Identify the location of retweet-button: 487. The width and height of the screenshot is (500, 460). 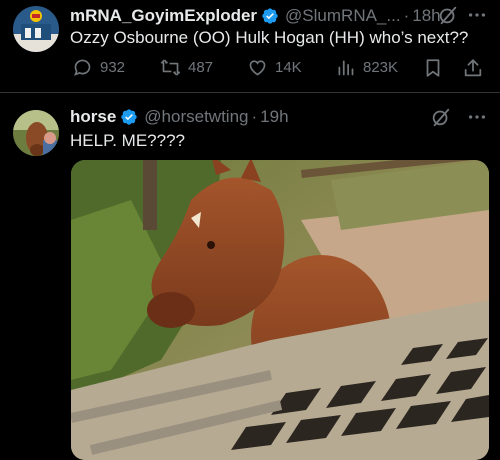
(186, 67).